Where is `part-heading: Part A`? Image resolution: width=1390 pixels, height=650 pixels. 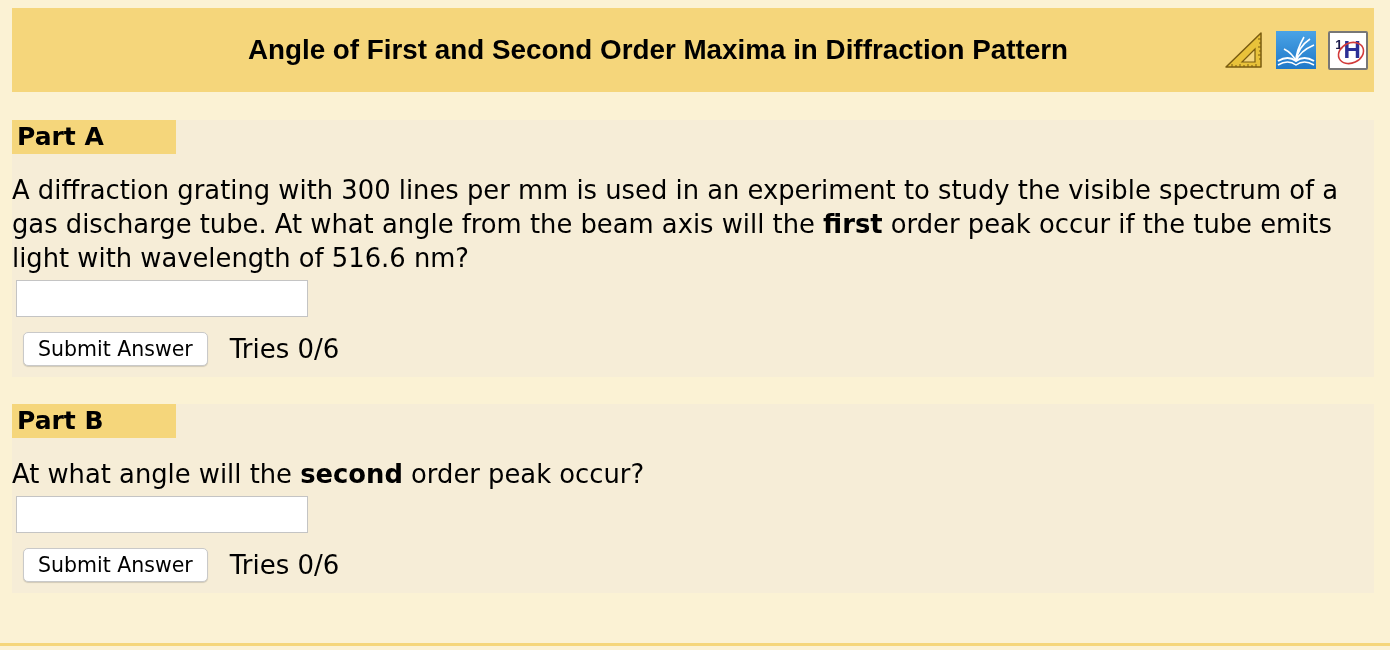
part-heading: Part A is located at coordinates (94, 137).